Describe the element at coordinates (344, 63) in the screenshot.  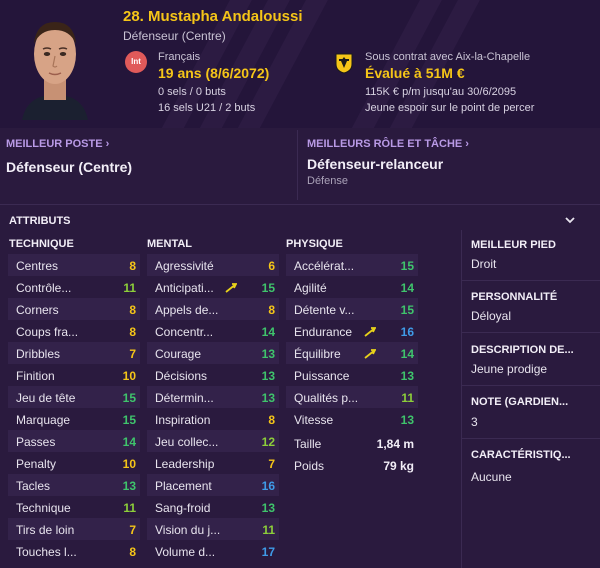
I see `club-crest-icon` at that location.